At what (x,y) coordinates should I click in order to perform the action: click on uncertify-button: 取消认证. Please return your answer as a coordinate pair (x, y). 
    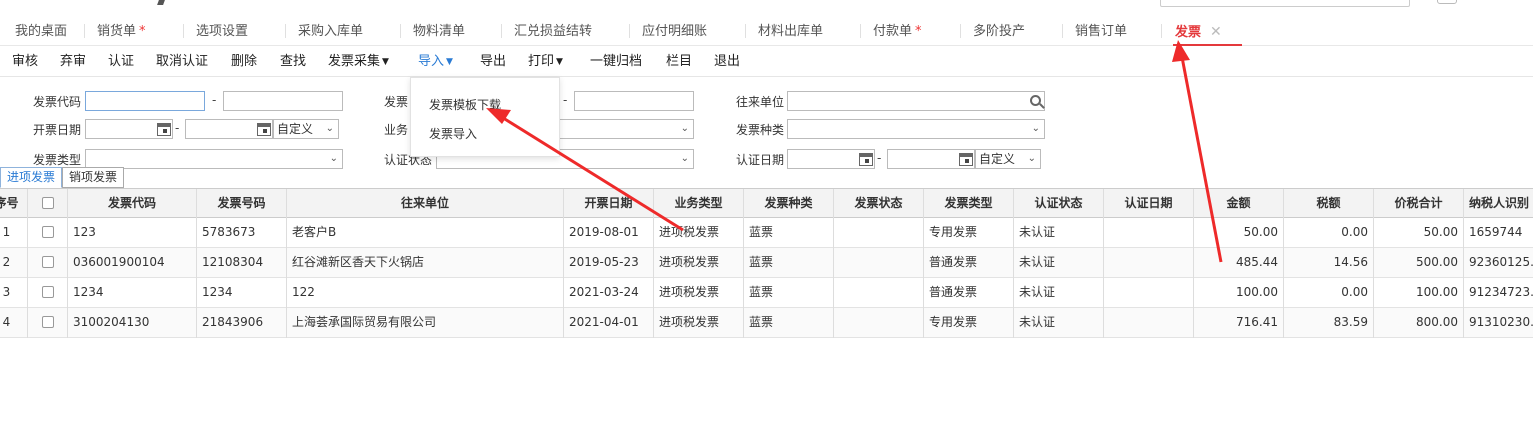
    Looking at the image, I should click on (182, 62).